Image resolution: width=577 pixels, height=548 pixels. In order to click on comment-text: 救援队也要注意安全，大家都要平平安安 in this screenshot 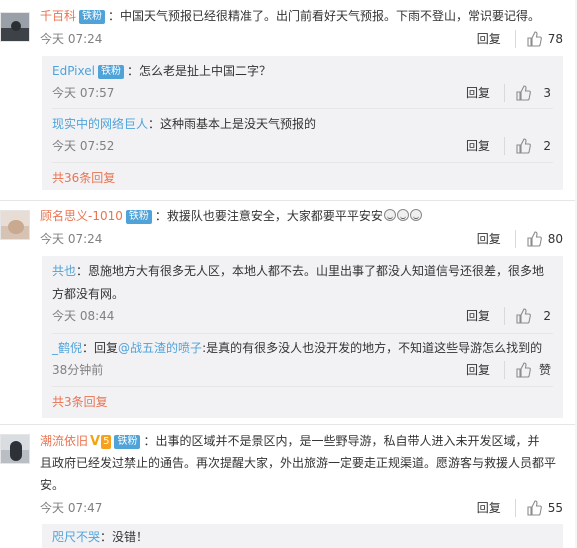, I will do `click(274, 216)`.